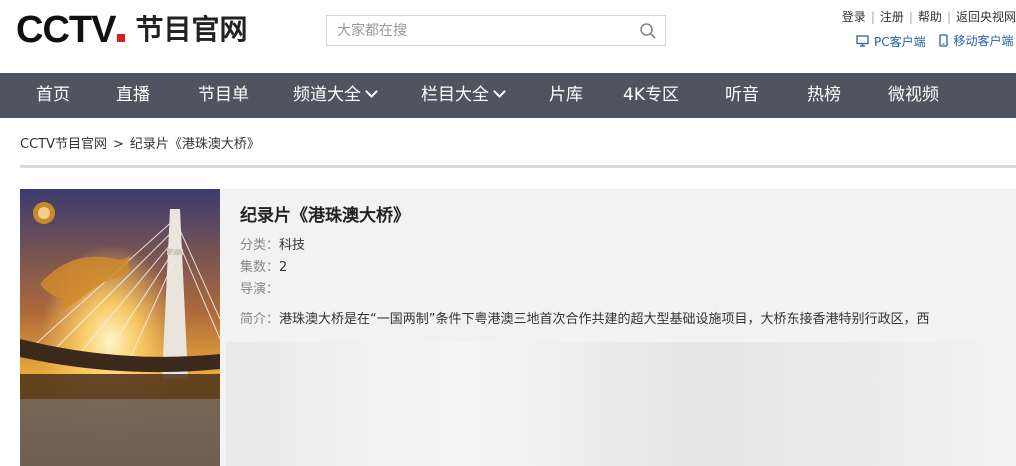 This screenshot has height=466, width=1016. I want to click on search-input, so click(477, 30).